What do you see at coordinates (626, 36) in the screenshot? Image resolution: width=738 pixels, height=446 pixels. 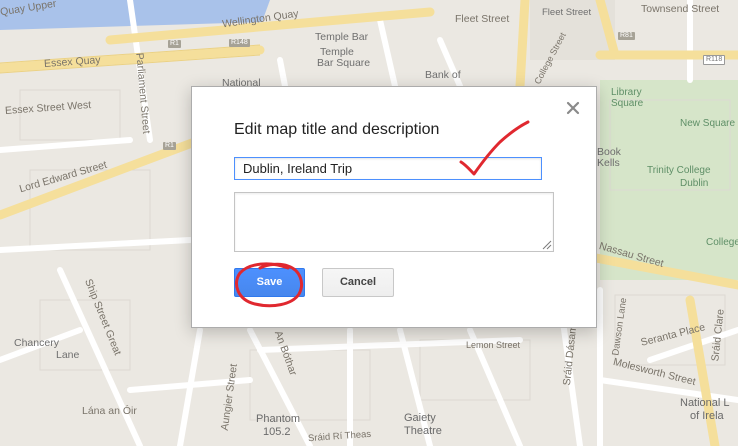 I see `road-badge-r81: R81` at bounding box center [626, 36].